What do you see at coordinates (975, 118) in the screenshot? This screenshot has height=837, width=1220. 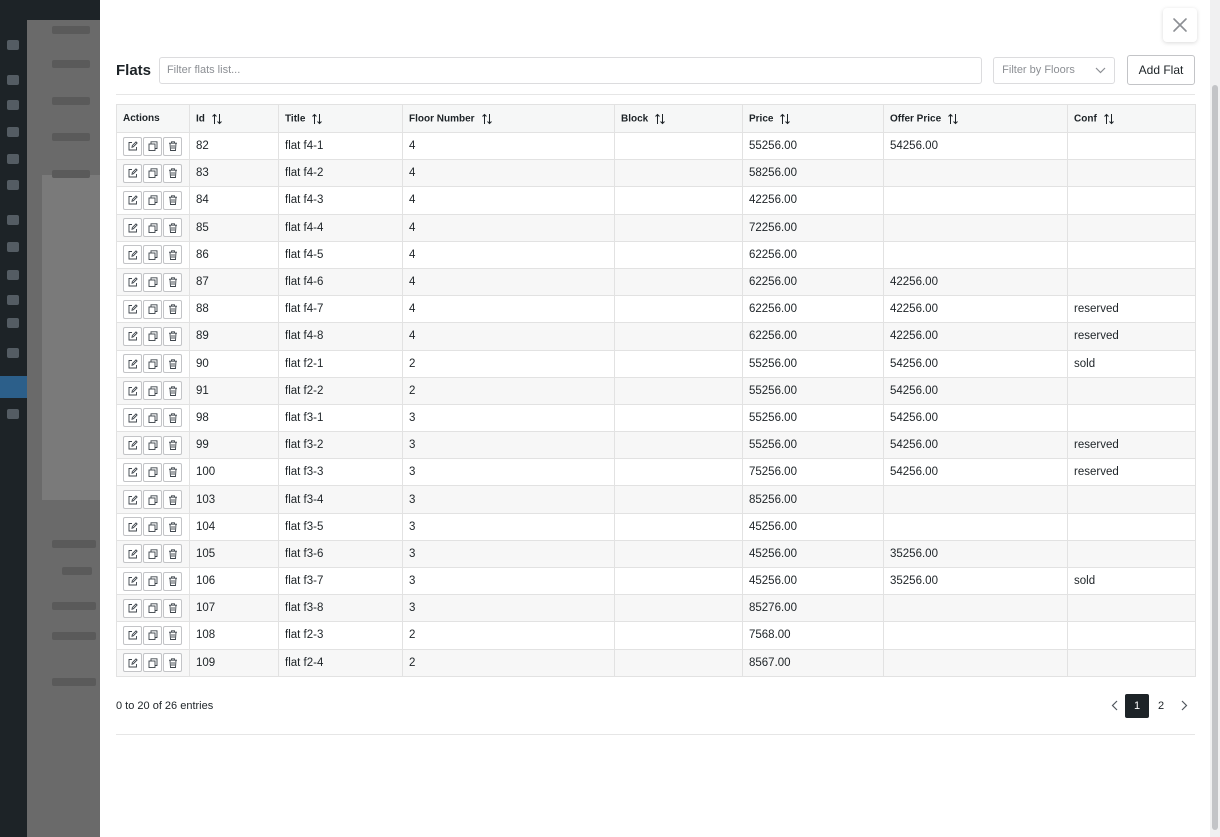 I see `column-header-offer-price: Offer Price` at bounding box center [975, 118].